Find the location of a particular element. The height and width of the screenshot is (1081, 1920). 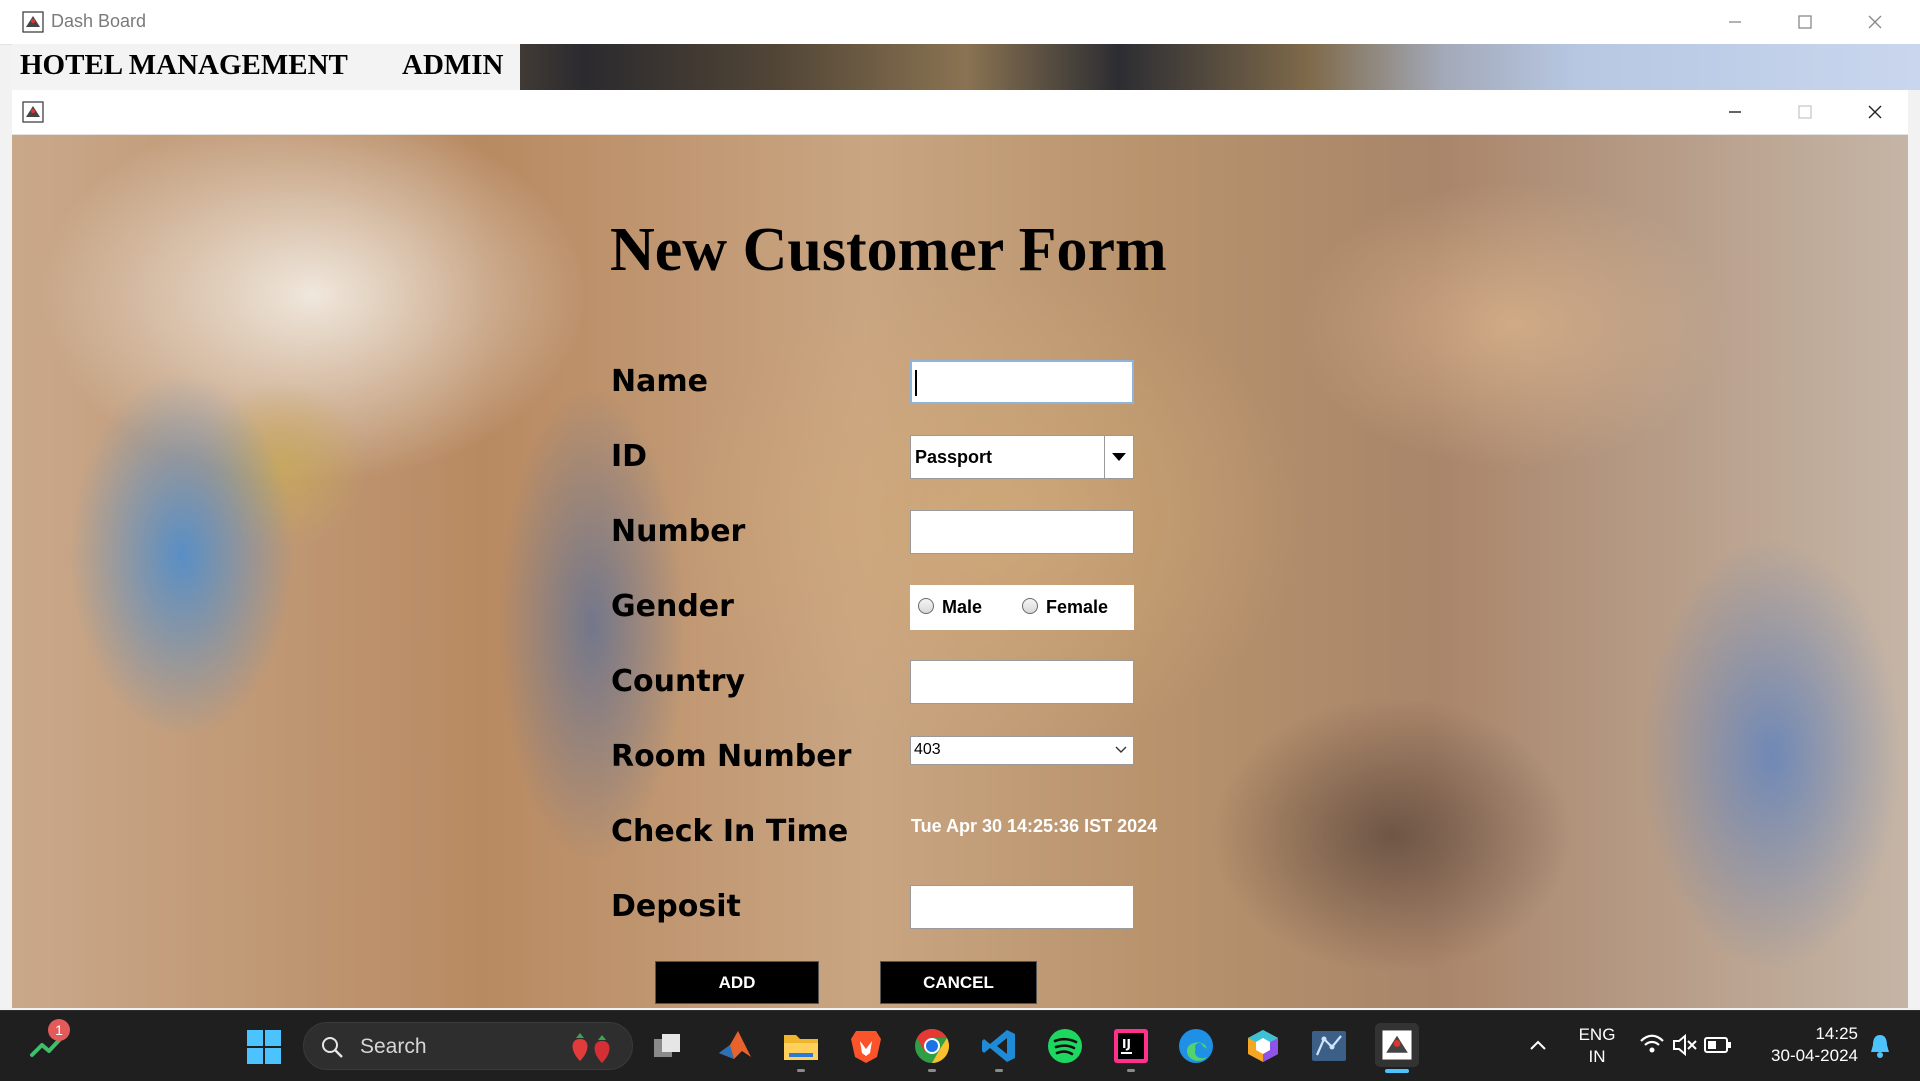

taskbar-app-intellij: IJ is located at coordinates (1131, 1046).